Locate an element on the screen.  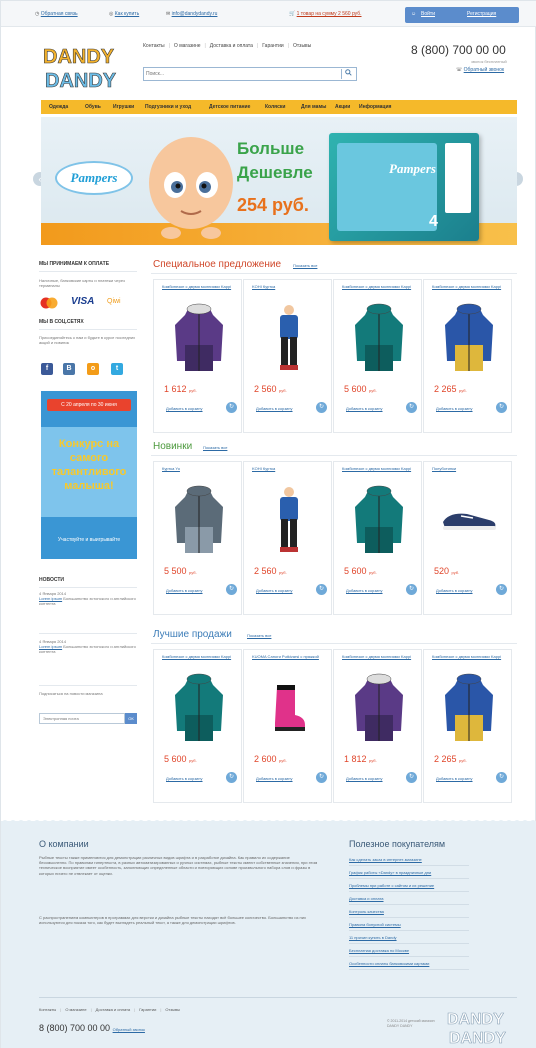
category-item: Информация is located at coordinates (375, 107).